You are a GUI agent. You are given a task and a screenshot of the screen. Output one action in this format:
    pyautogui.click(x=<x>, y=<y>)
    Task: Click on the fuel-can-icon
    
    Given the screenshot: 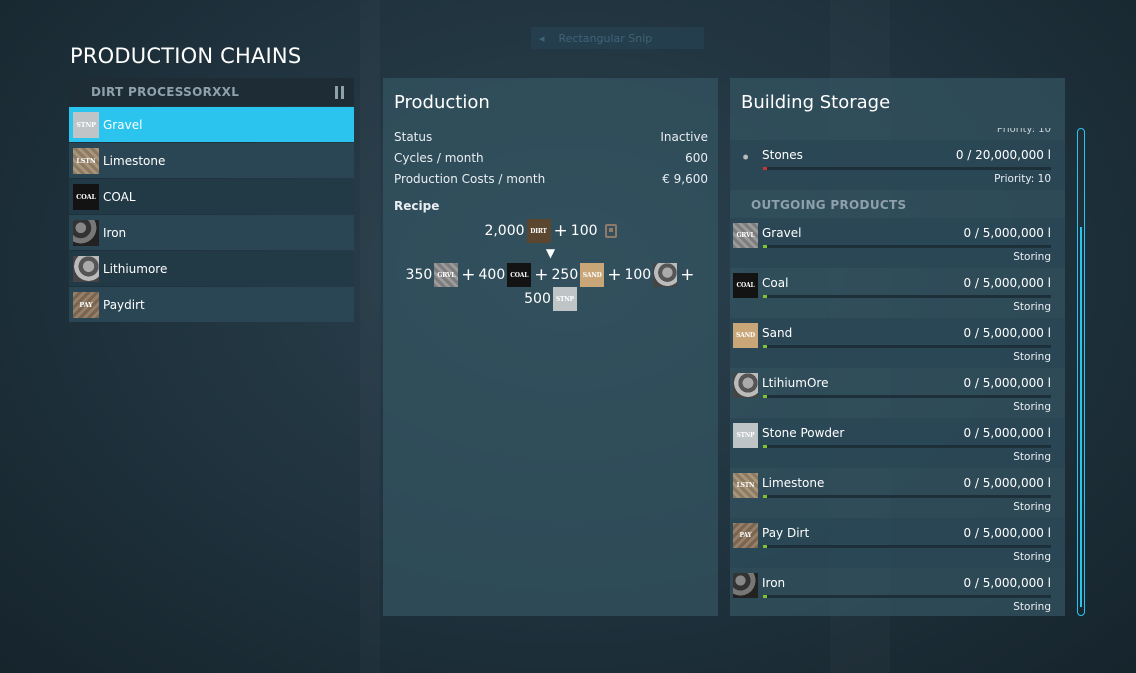 What is the action you would take?
    pyautogui.click(x=610, y=231)
    